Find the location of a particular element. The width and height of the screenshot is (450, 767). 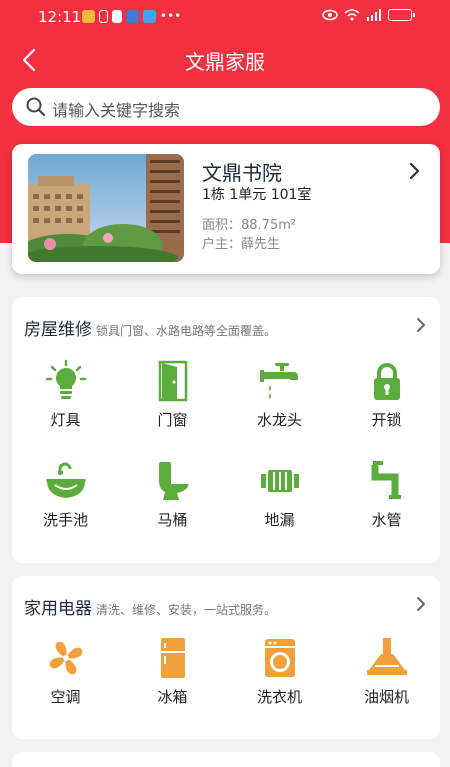

service-air-conditioner: 空调 is located at coordinates (65, 671).